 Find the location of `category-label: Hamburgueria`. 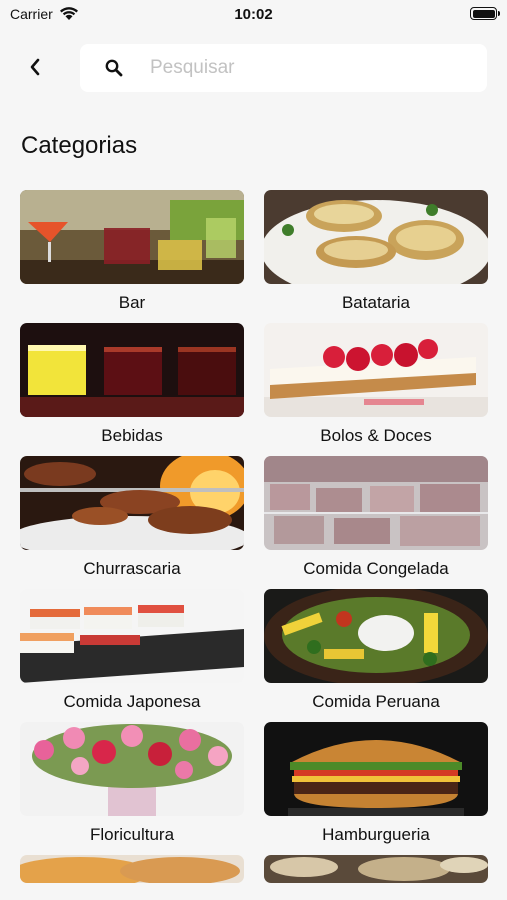

category-label: Hamburgueria is located at coordinates (376, 834).